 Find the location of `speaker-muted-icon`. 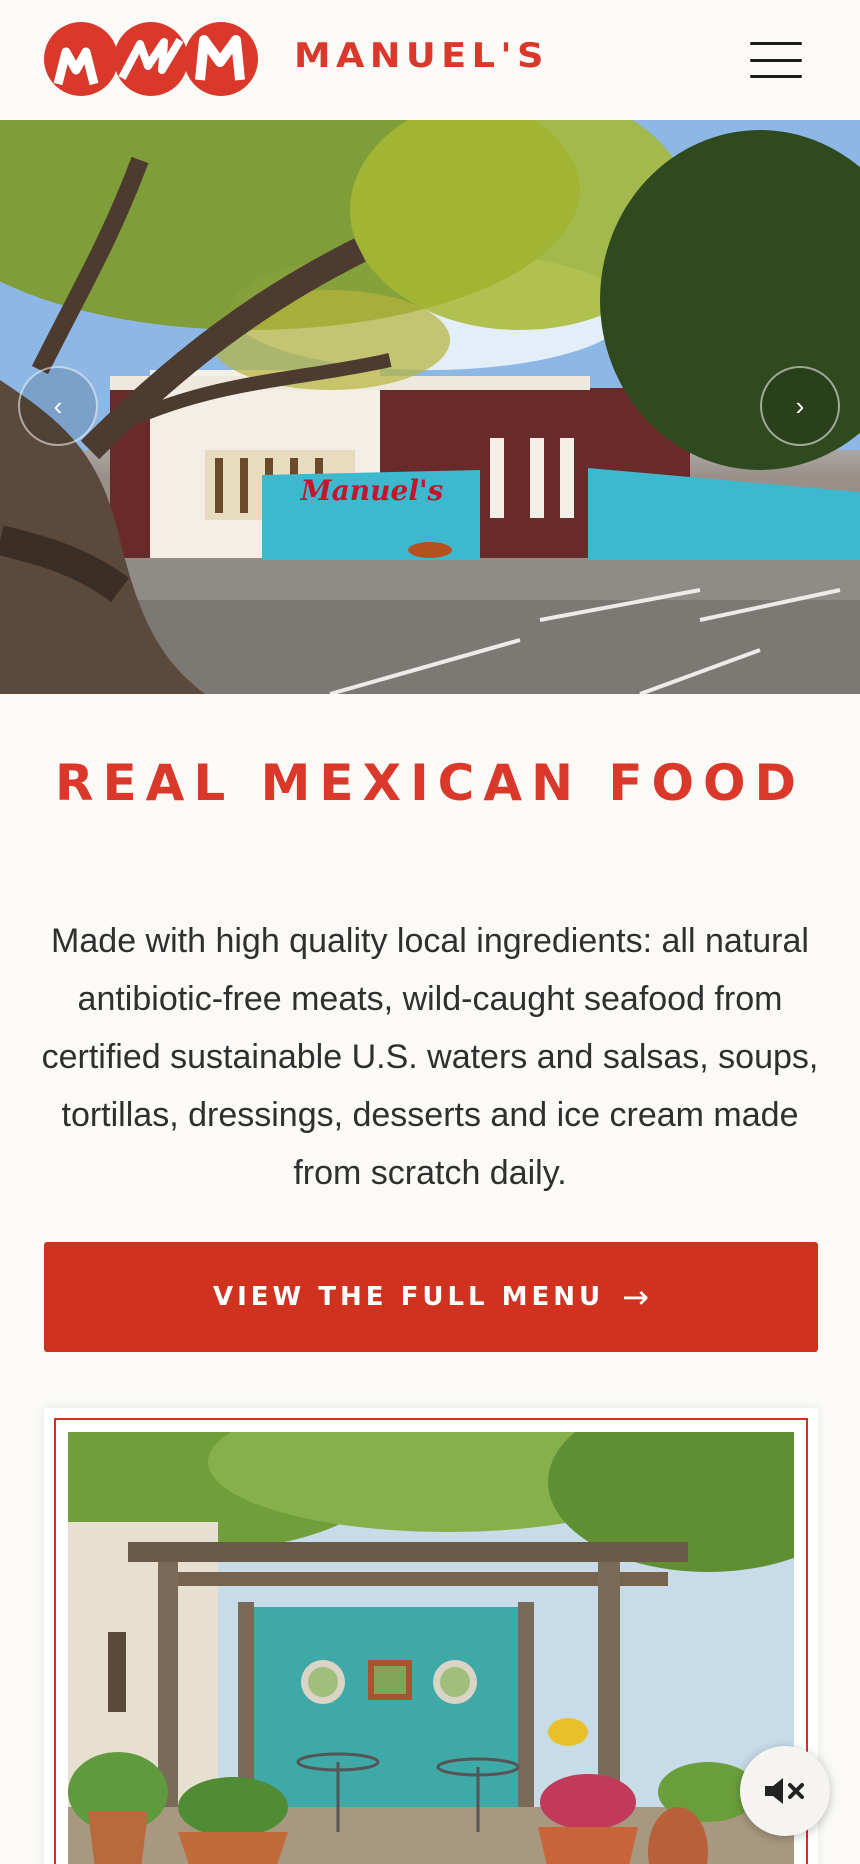

speaker-muted-icon is located at coordinates (784, 1791).